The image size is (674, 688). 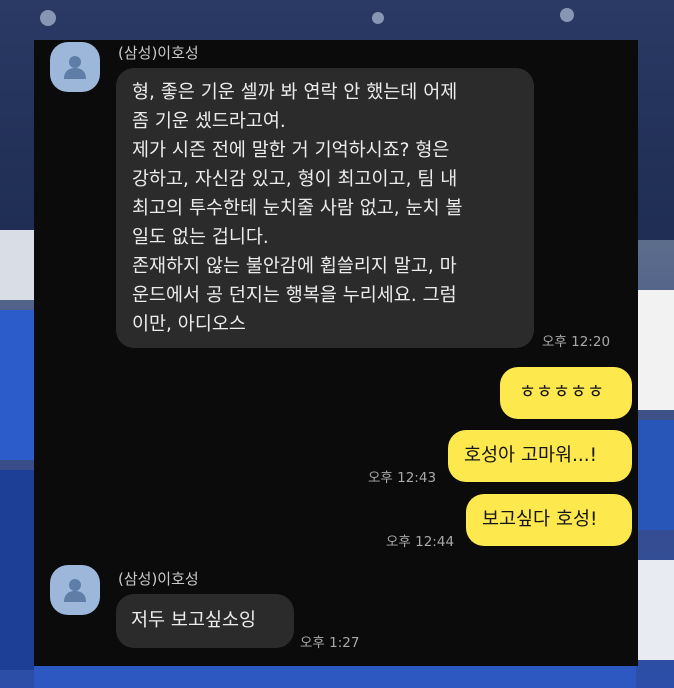 What do you see at coordinates (194, 620) in the screenshot?
I see `message-text: 저두 보고싶소잉` at bounding box center [194, 620].